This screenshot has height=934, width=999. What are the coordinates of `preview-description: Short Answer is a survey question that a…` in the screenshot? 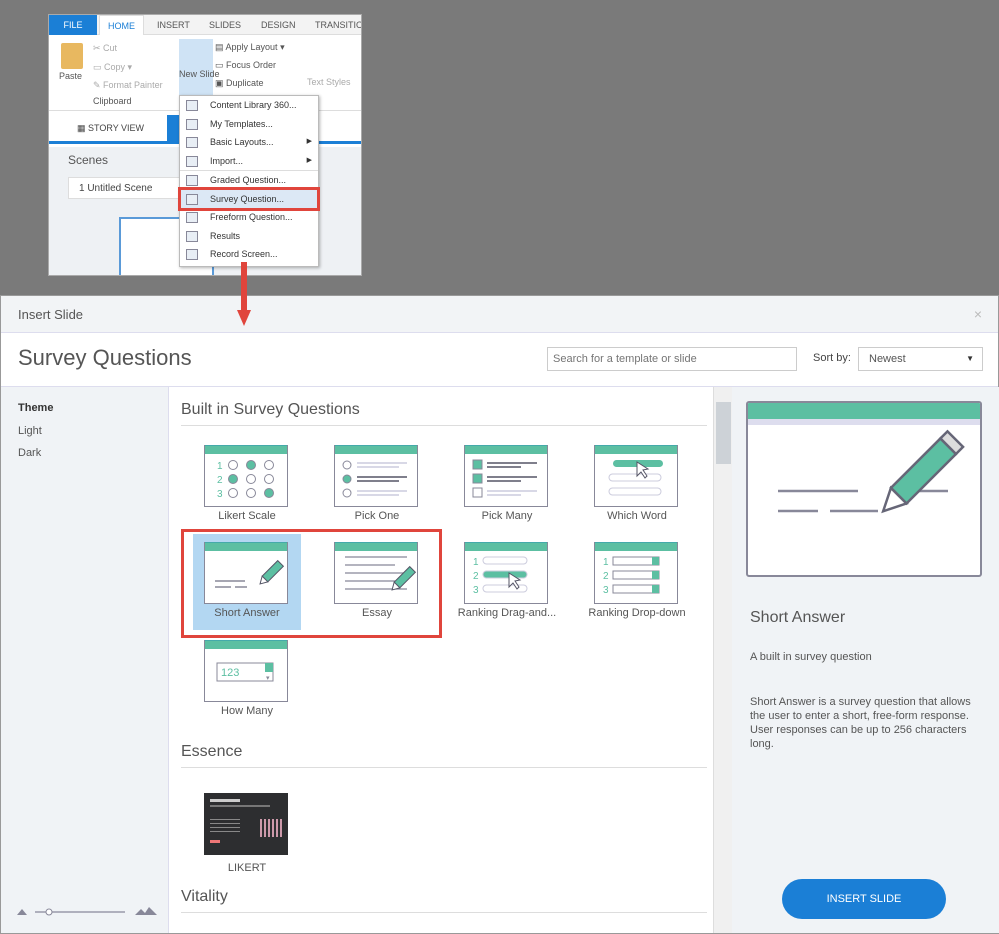 It's located at (860, 723).